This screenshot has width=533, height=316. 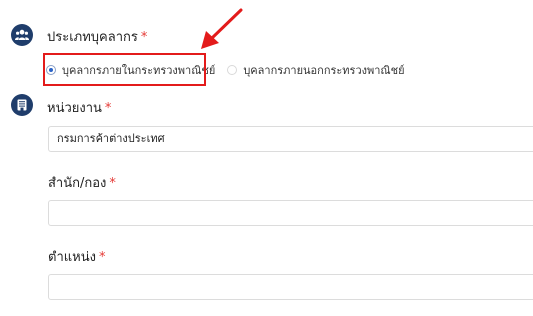 What do you see at coordinates (22, 105) in the screenshot?
I see `building-icon` at bounding box center [22, 105].